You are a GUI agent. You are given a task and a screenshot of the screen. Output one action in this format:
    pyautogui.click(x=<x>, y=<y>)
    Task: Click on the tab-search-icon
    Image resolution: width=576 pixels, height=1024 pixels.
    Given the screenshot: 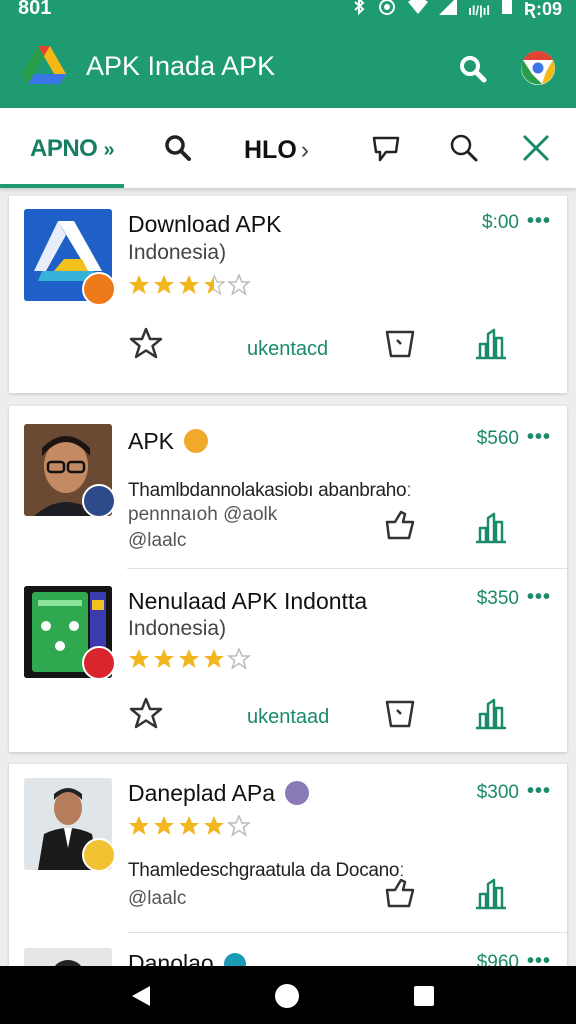 What is the action you would take?
    pyautogui.click(x=178, y=148)
    